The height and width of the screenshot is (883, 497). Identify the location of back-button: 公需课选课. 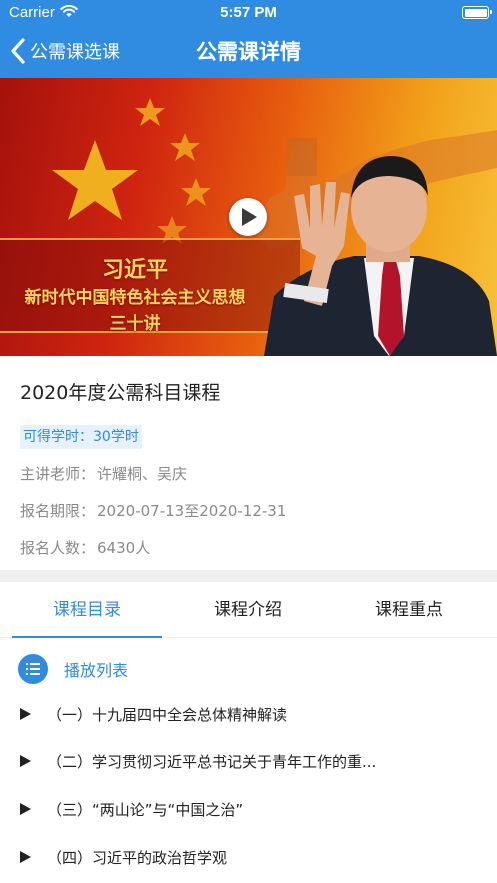
(65, 51).